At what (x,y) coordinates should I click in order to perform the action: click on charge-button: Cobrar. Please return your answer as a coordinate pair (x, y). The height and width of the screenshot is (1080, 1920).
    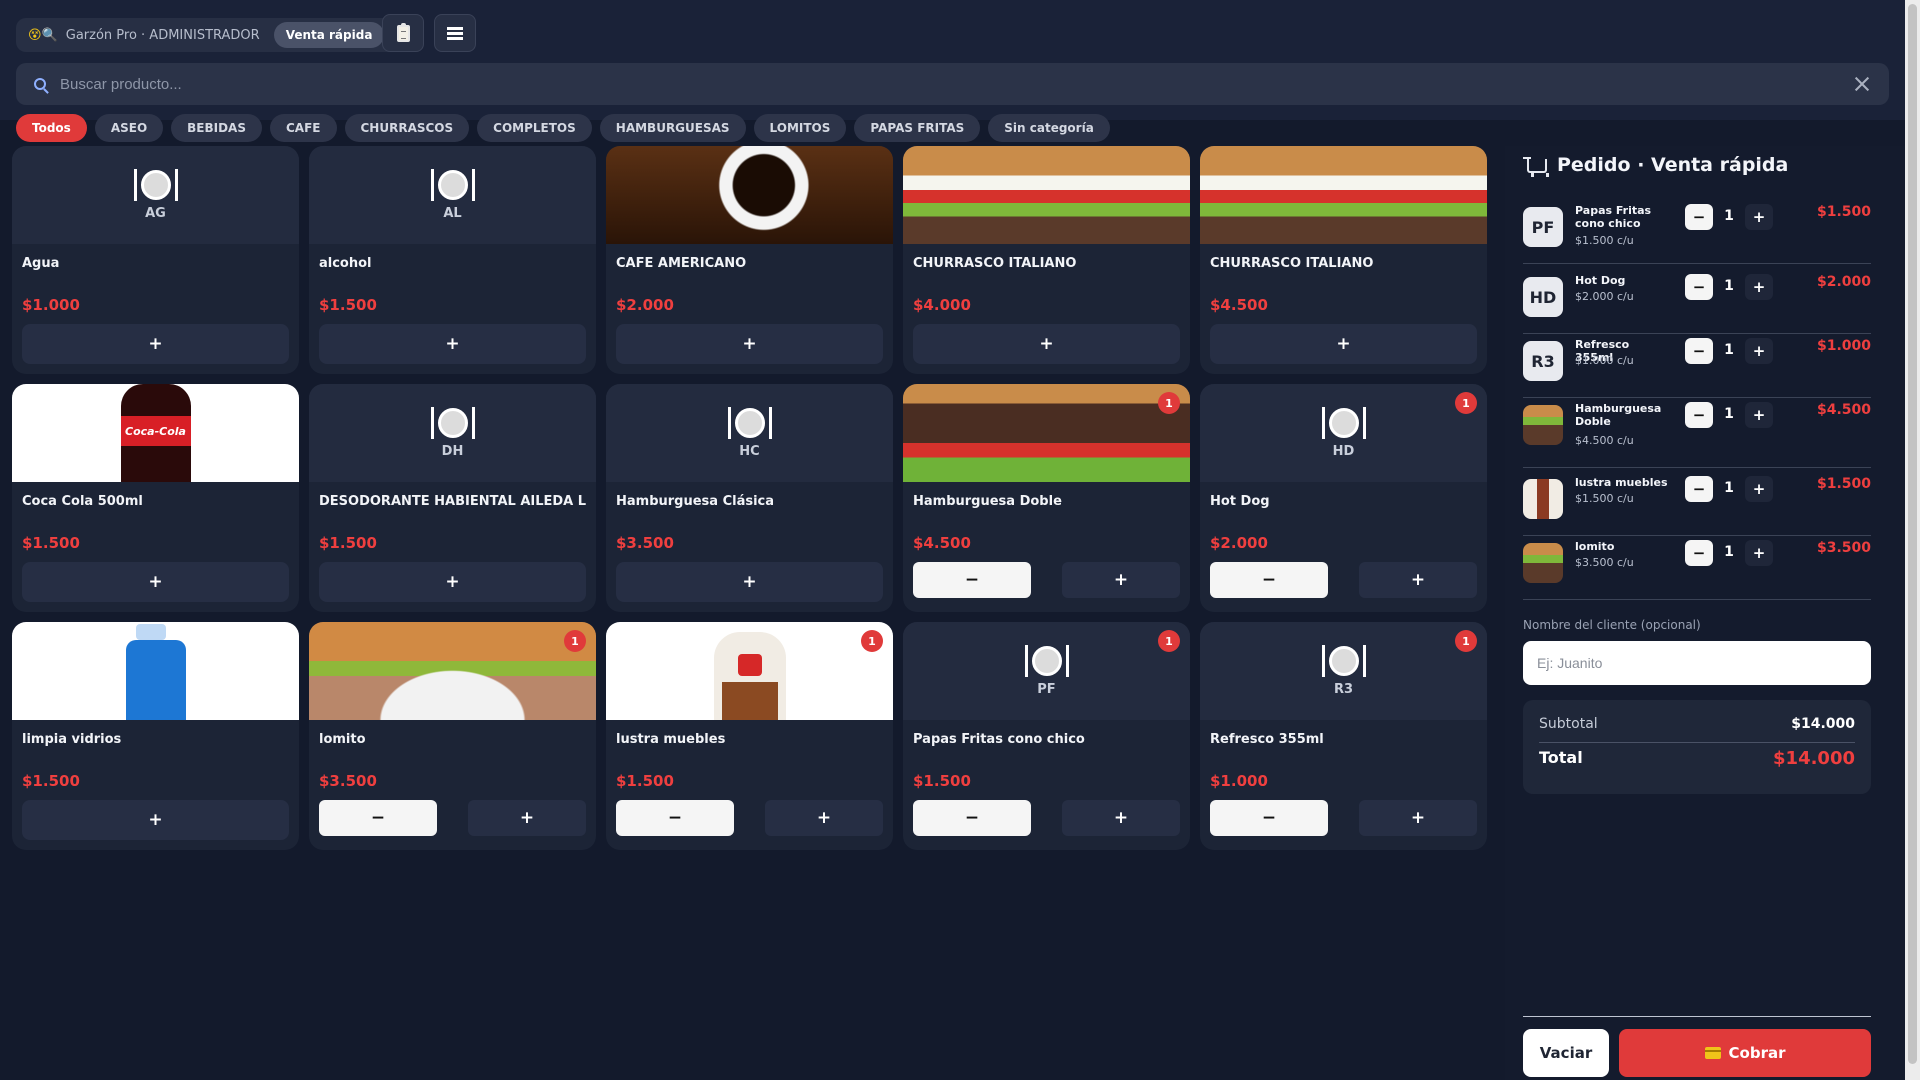
    Looking at the image, I should click on (1745, 1053).